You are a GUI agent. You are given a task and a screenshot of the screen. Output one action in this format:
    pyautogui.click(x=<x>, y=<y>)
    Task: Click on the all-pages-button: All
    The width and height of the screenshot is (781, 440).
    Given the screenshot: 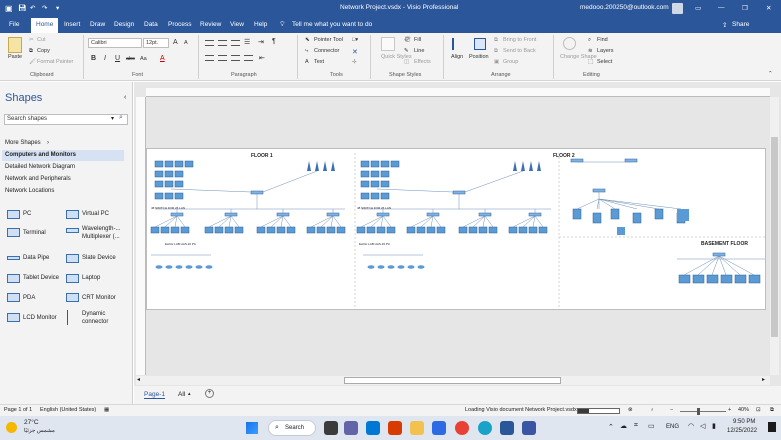 What is the action you would take?
    pyautogui.click(x=181, y=394)
    